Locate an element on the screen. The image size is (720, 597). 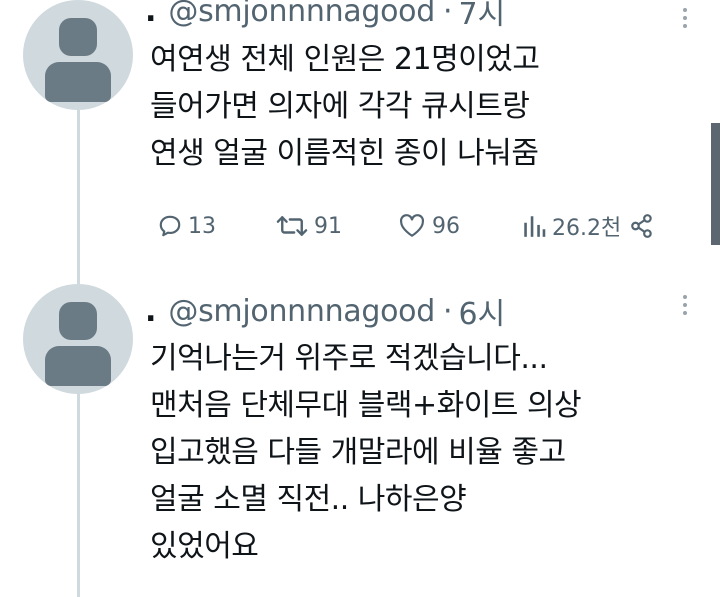
retweet-count: 91 is located at coordinates (328, 226).